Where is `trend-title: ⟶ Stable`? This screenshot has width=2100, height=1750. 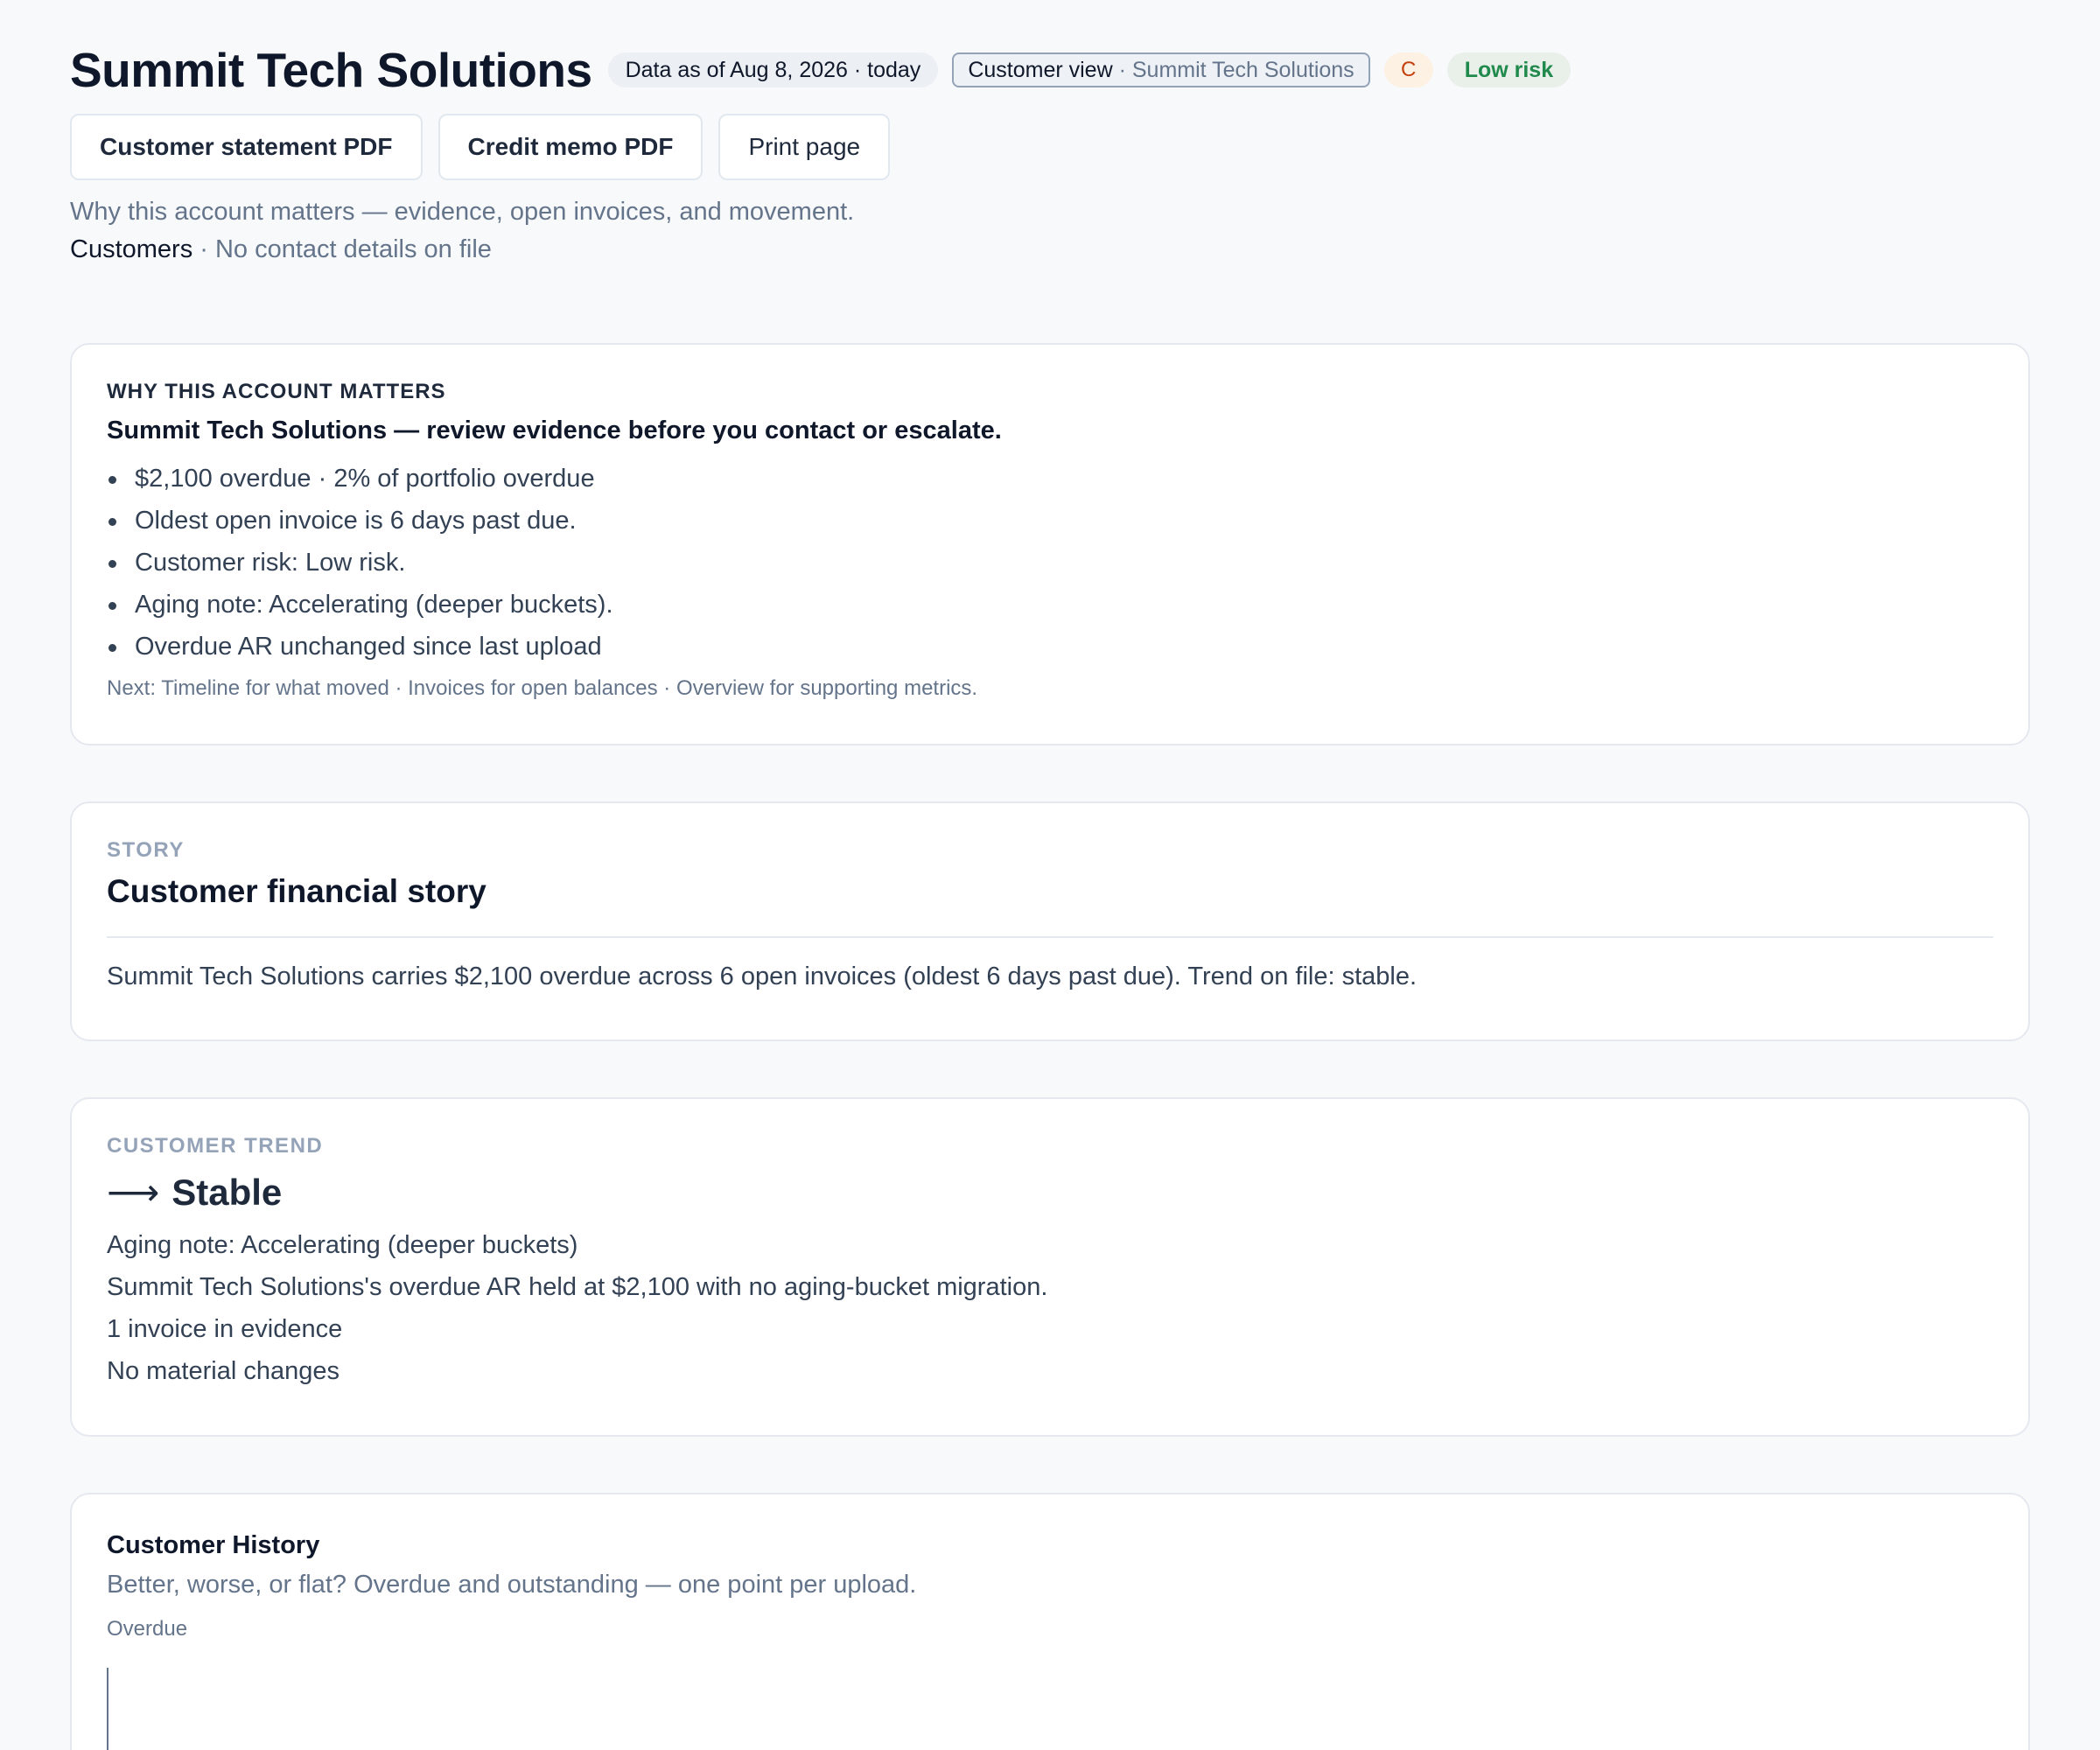 trend-title: ⟶ Stable is located at coordinates (1050, 1192).